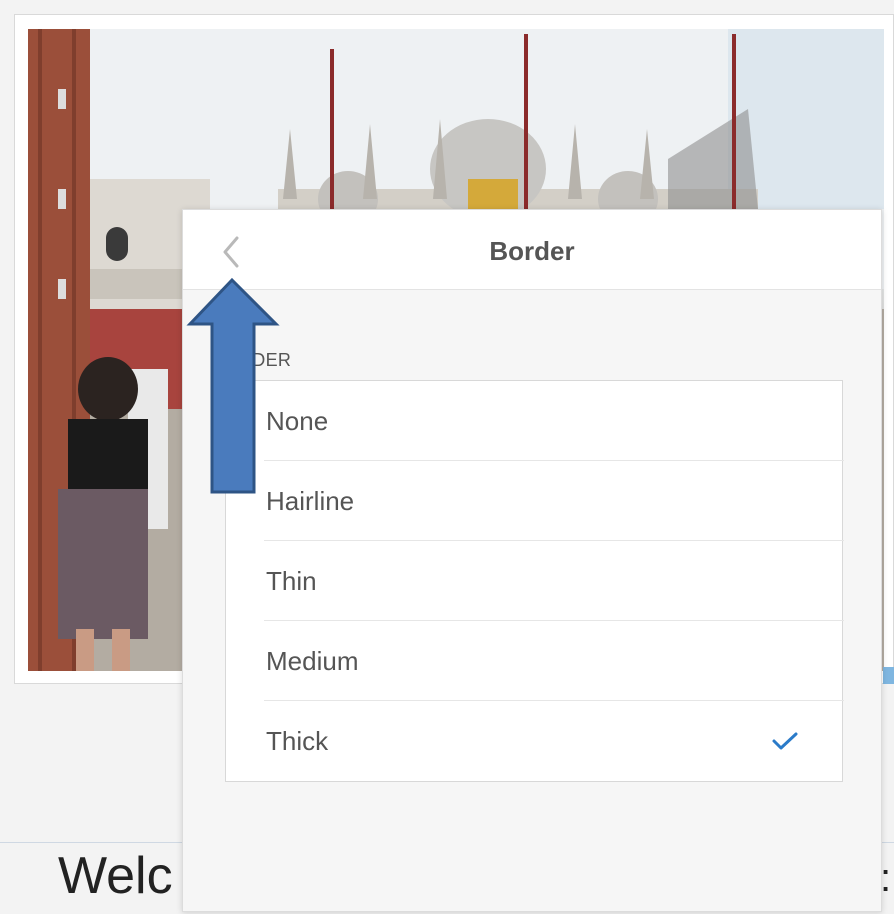 Image resolution: width=894 pixels, height=914 pixels. I want to click on chevron-left-icon, so click(231, 252).